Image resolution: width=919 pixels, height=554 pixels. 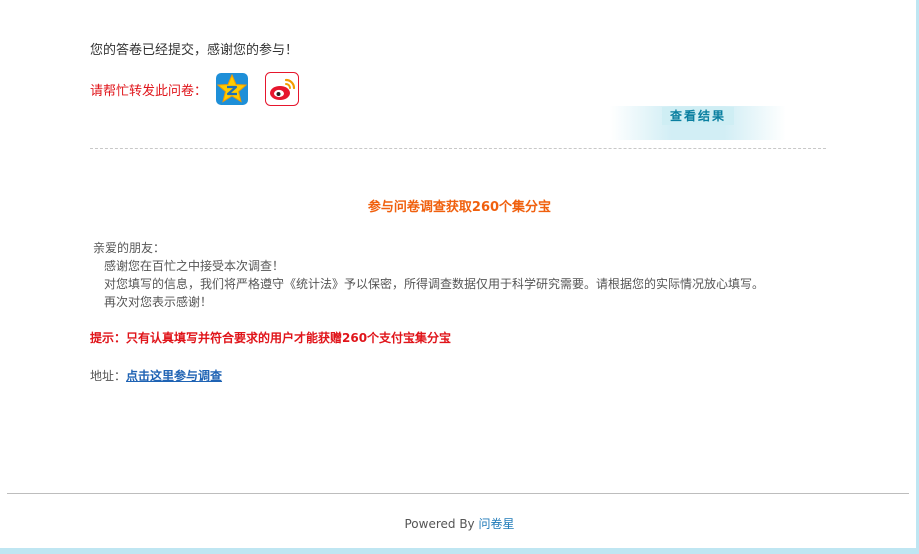 What do you see at coordinates (458, 493) in the screenshot?
I see `footer-divider` at bounding box center [458, 493].